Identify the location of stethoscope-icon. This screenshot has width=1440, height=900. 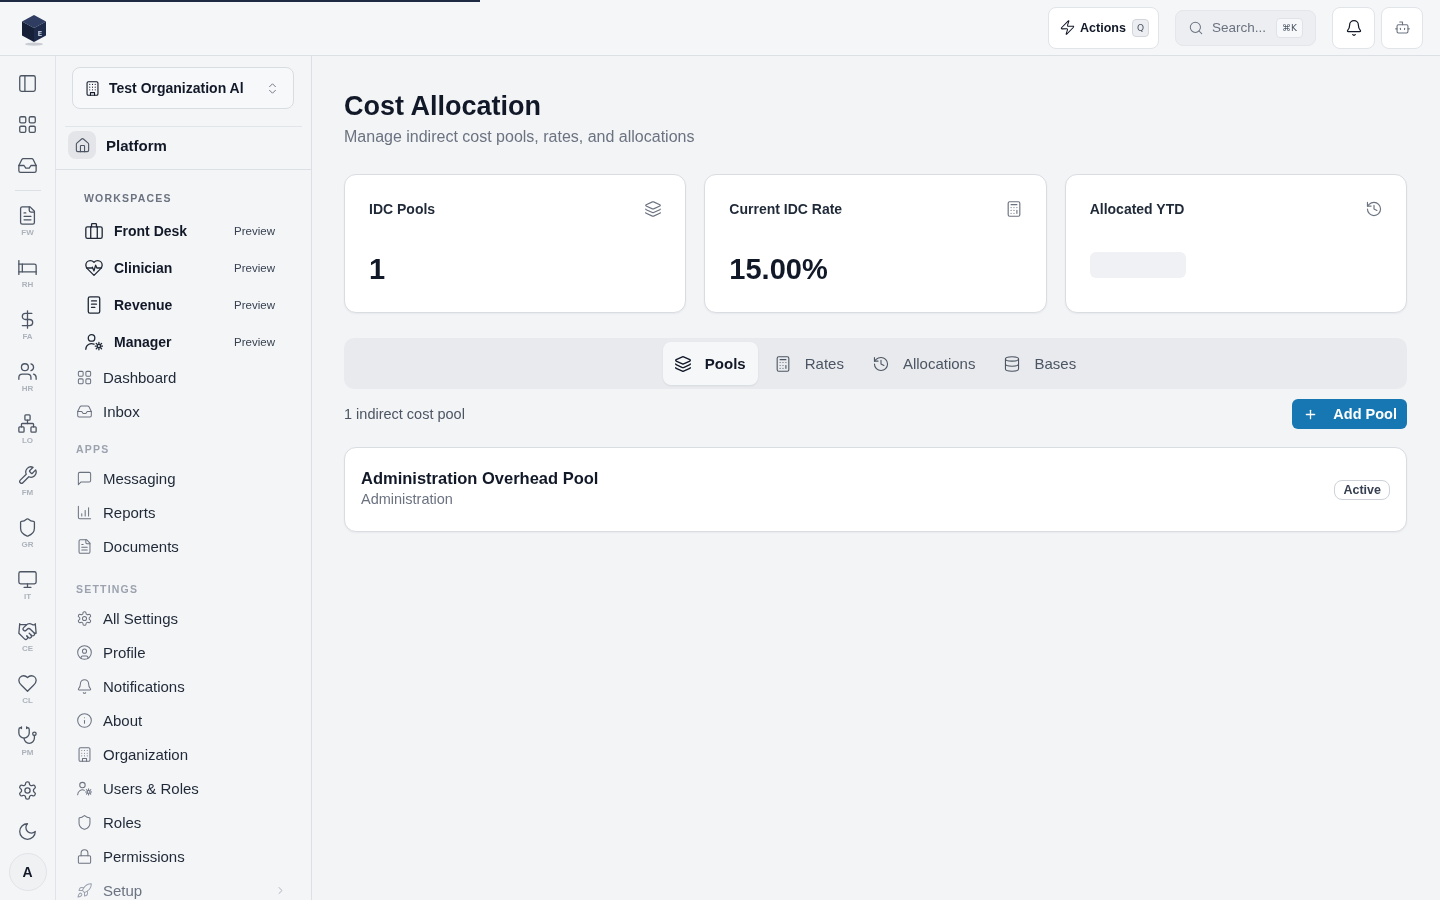
(27, 735).